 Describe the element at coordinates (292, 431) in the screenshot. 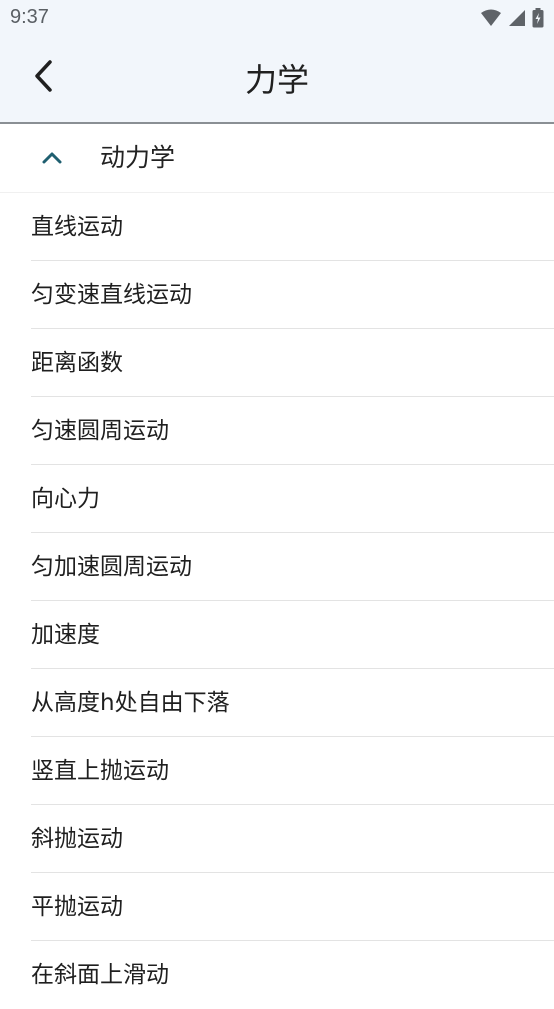

I see `list-item: 匀速圆周运动` at that location.